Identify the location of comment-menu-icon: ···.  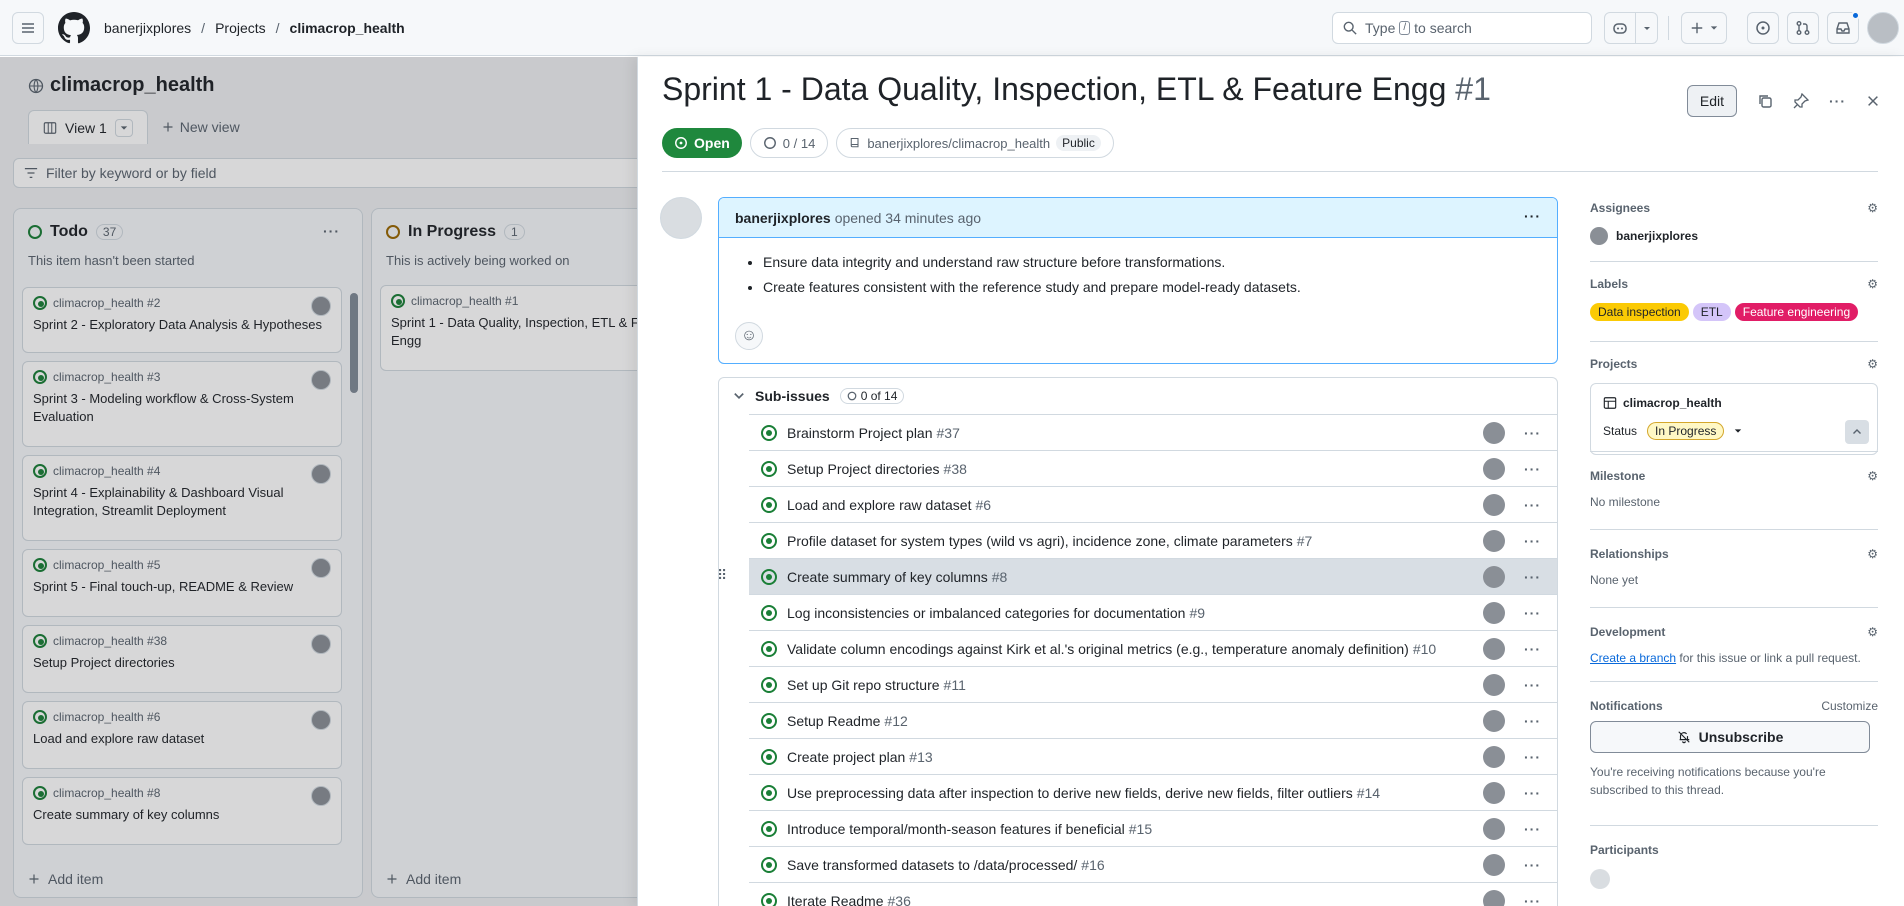
(1532, 216).